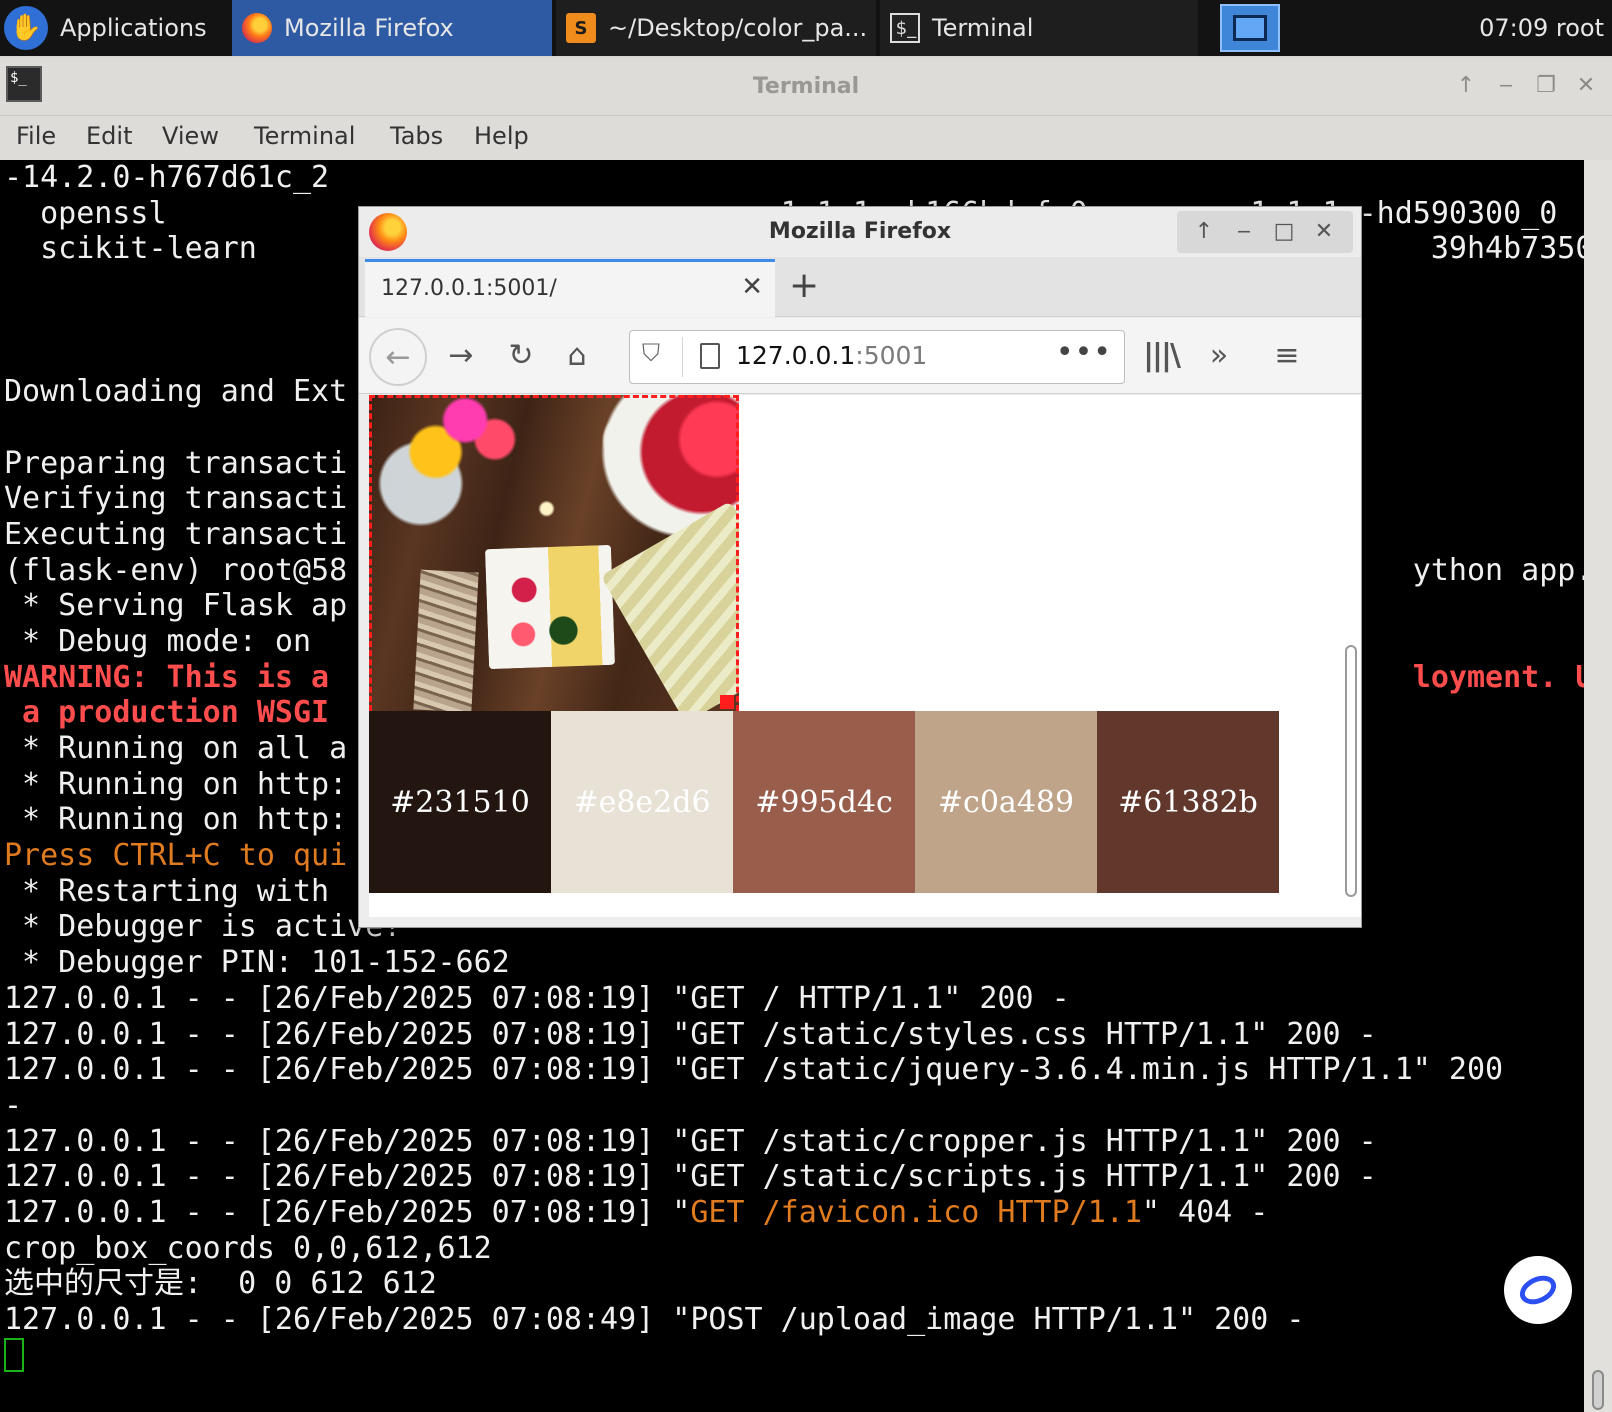  What do you see at coordinates (176, 748) in the screenshot?
I see `terminal-text-segment: * Running on all a` at bounding box center [176, 748].